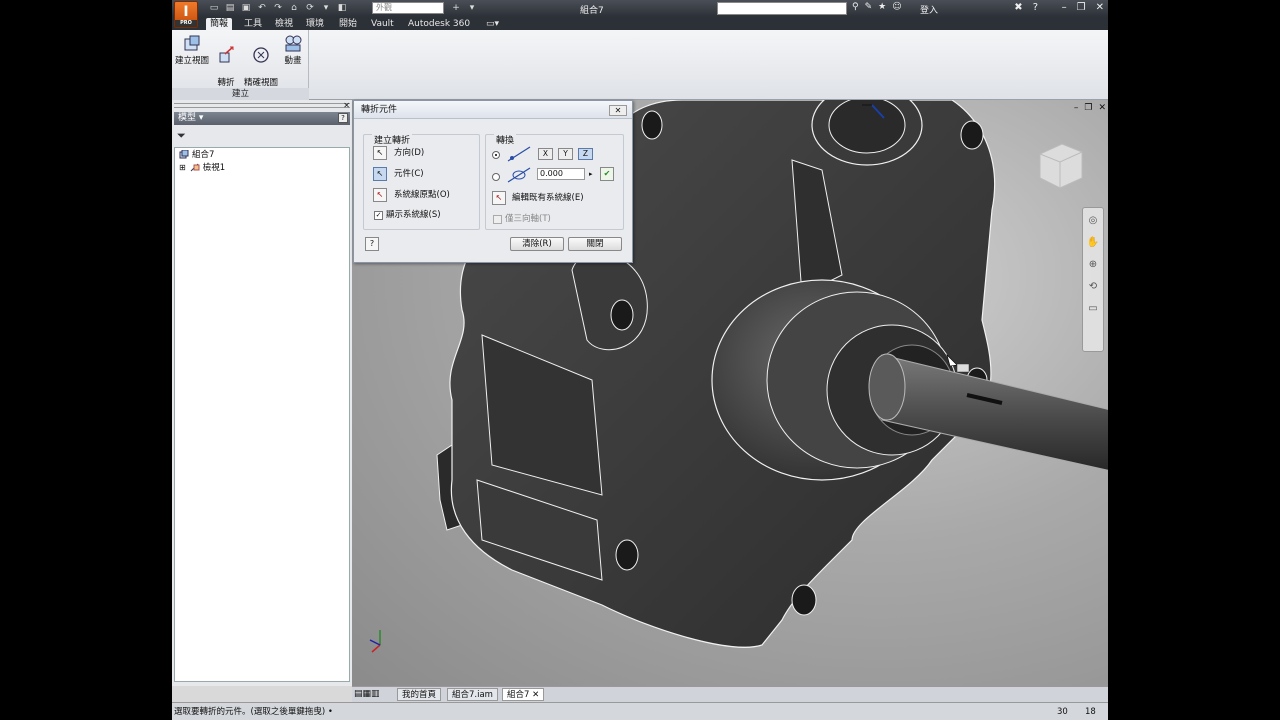 This screenshot has width=1280, height=720. What do you see at coordinates (382, 24) in the screenshot?
I see `tab-vault: Vault` at bounding box center [382, 24].